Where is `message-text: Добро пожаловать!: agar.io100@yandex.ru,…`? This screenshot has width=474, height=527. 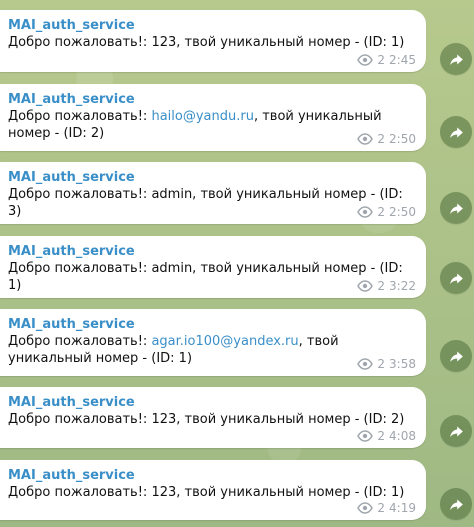 message-text: Добро пожаловать!: agar.io100@yandex.ru,… is located at coordinates (212, 350).